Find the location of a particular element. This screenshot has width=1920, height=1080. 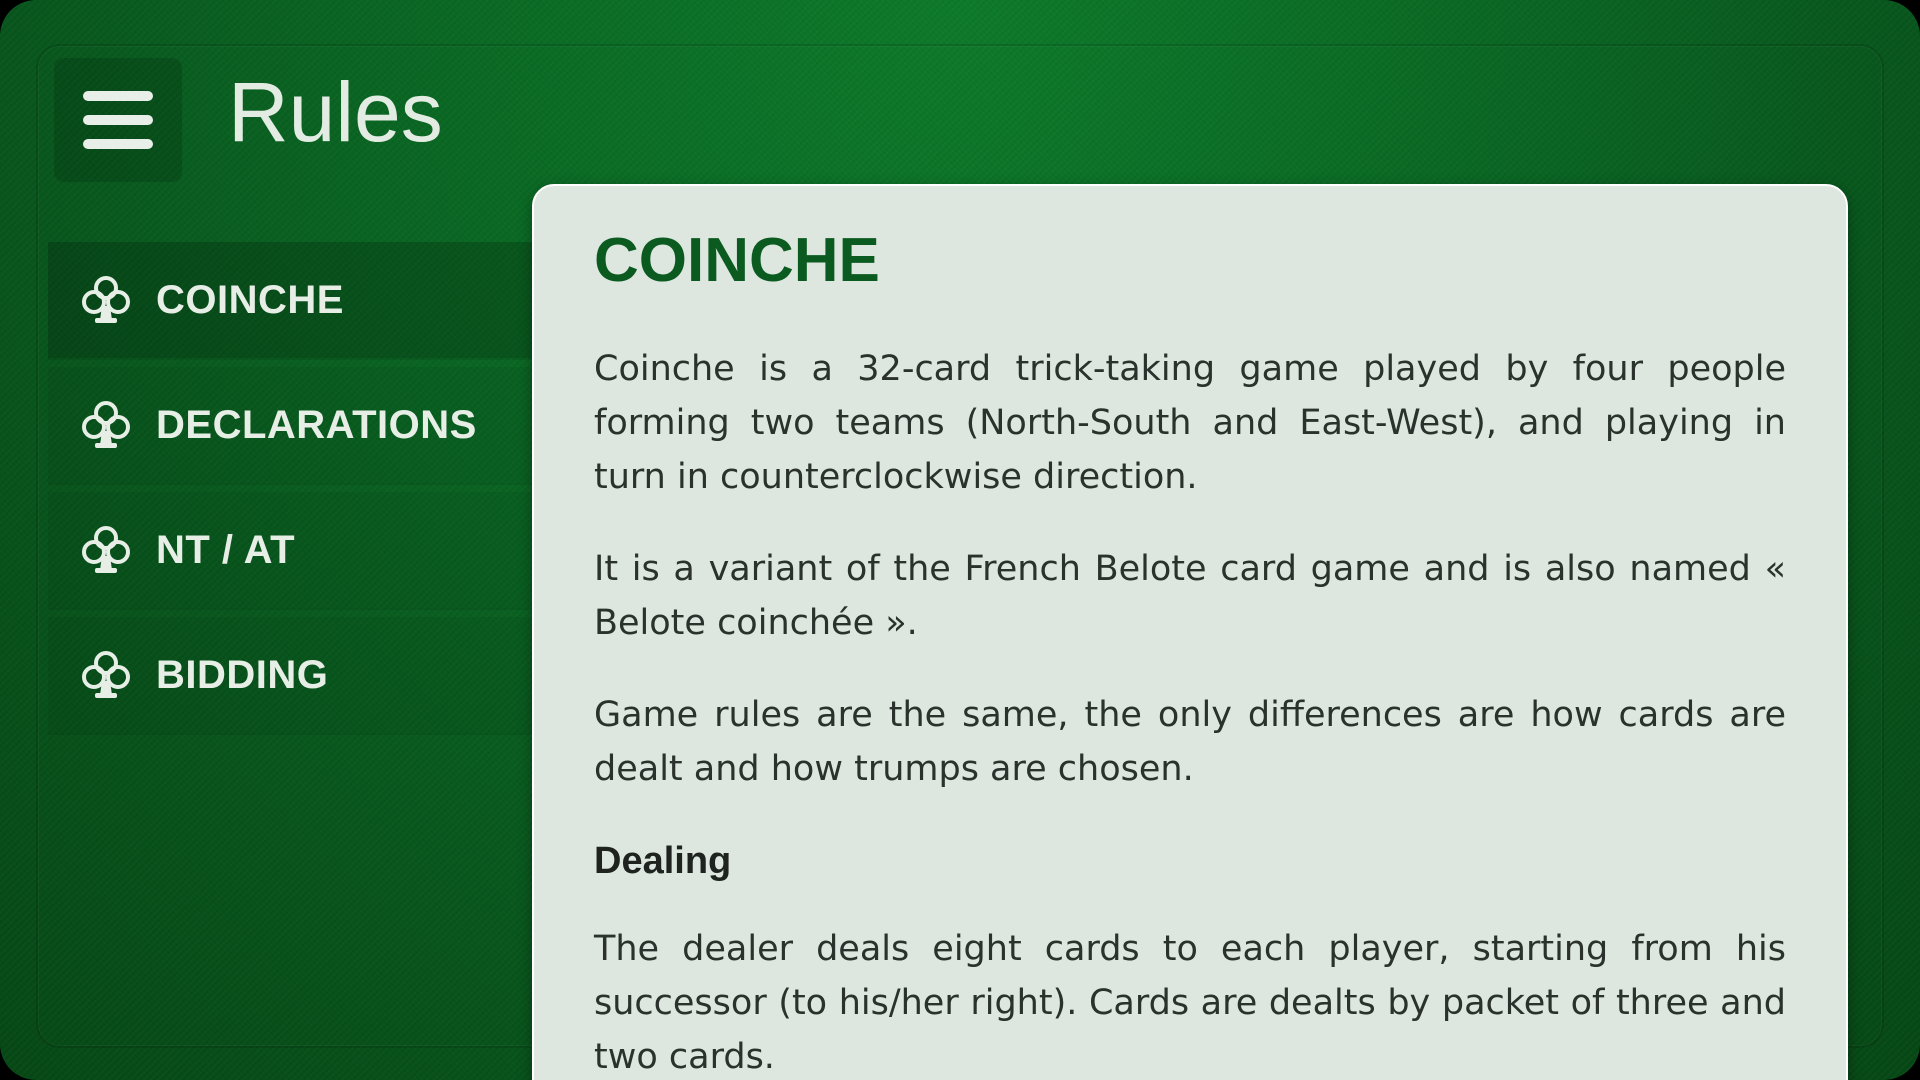

sidebar-item-label: DECLARATIONS is located at coordinates (316, 424).